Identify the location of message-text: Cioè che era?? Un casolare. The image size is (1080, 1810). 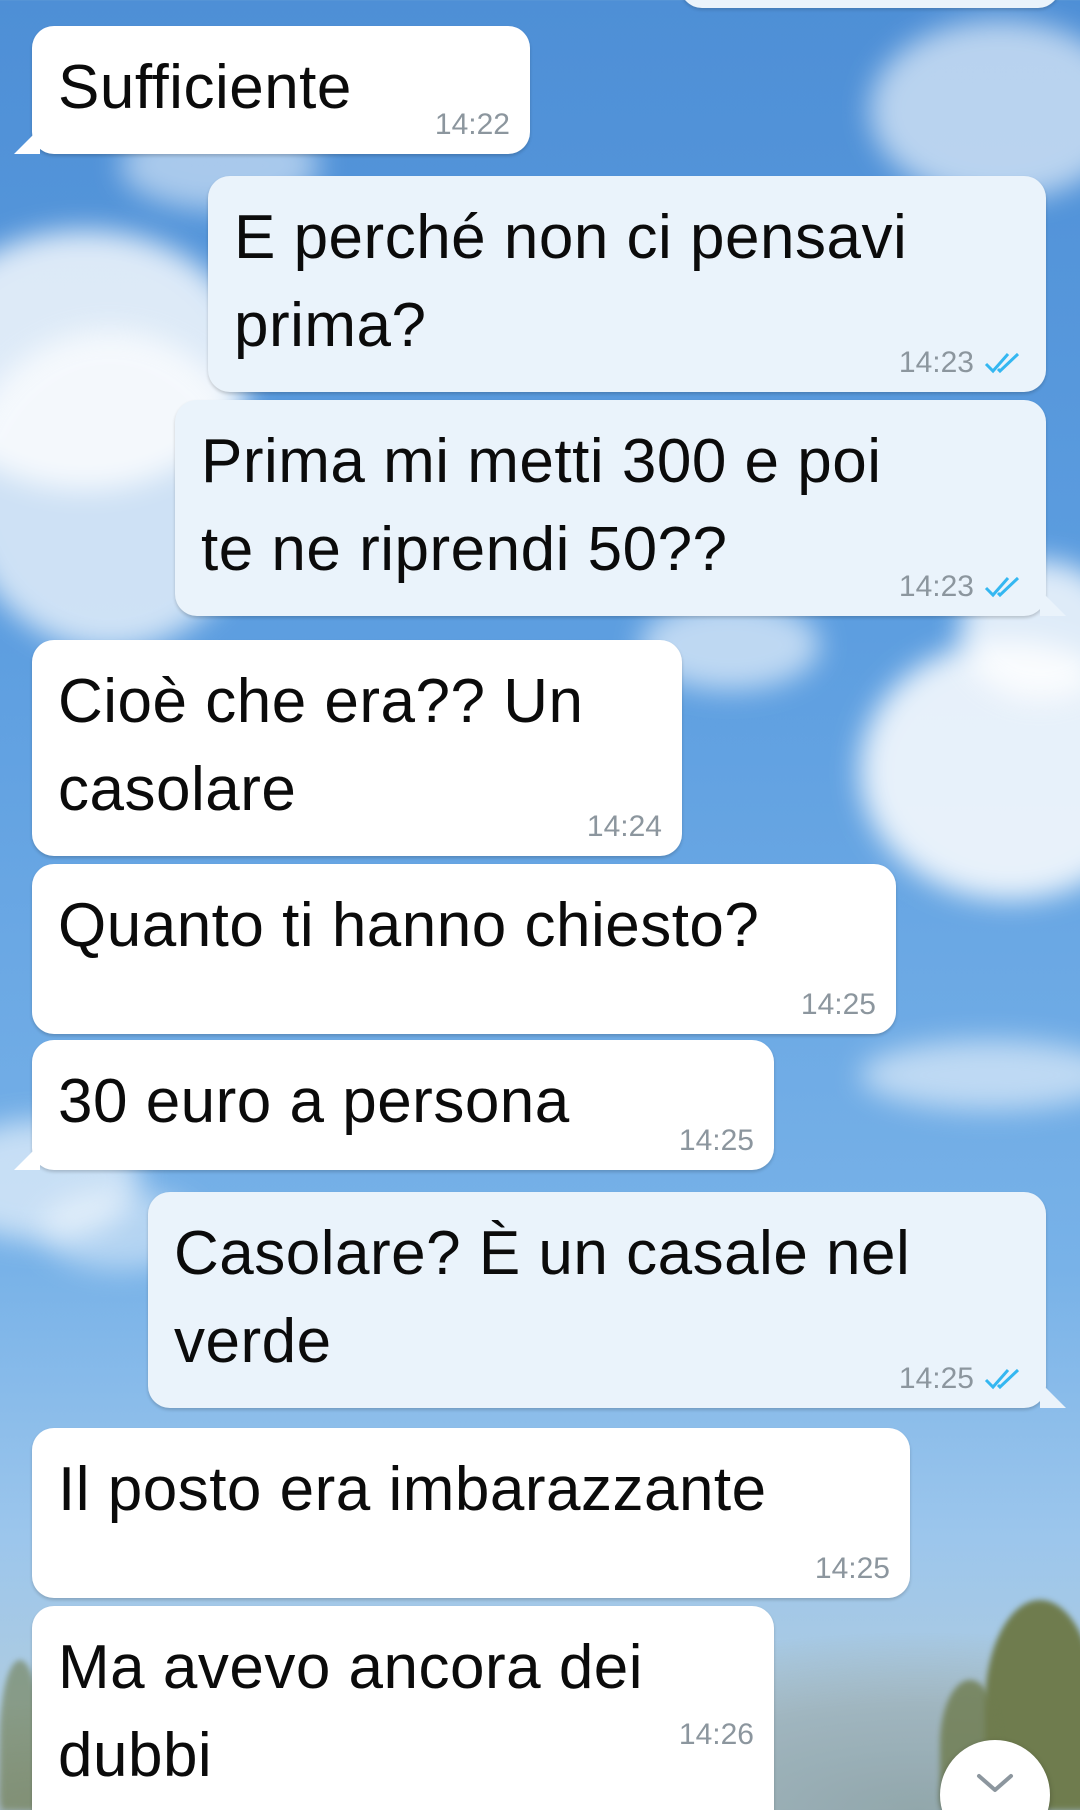
(357, 746).